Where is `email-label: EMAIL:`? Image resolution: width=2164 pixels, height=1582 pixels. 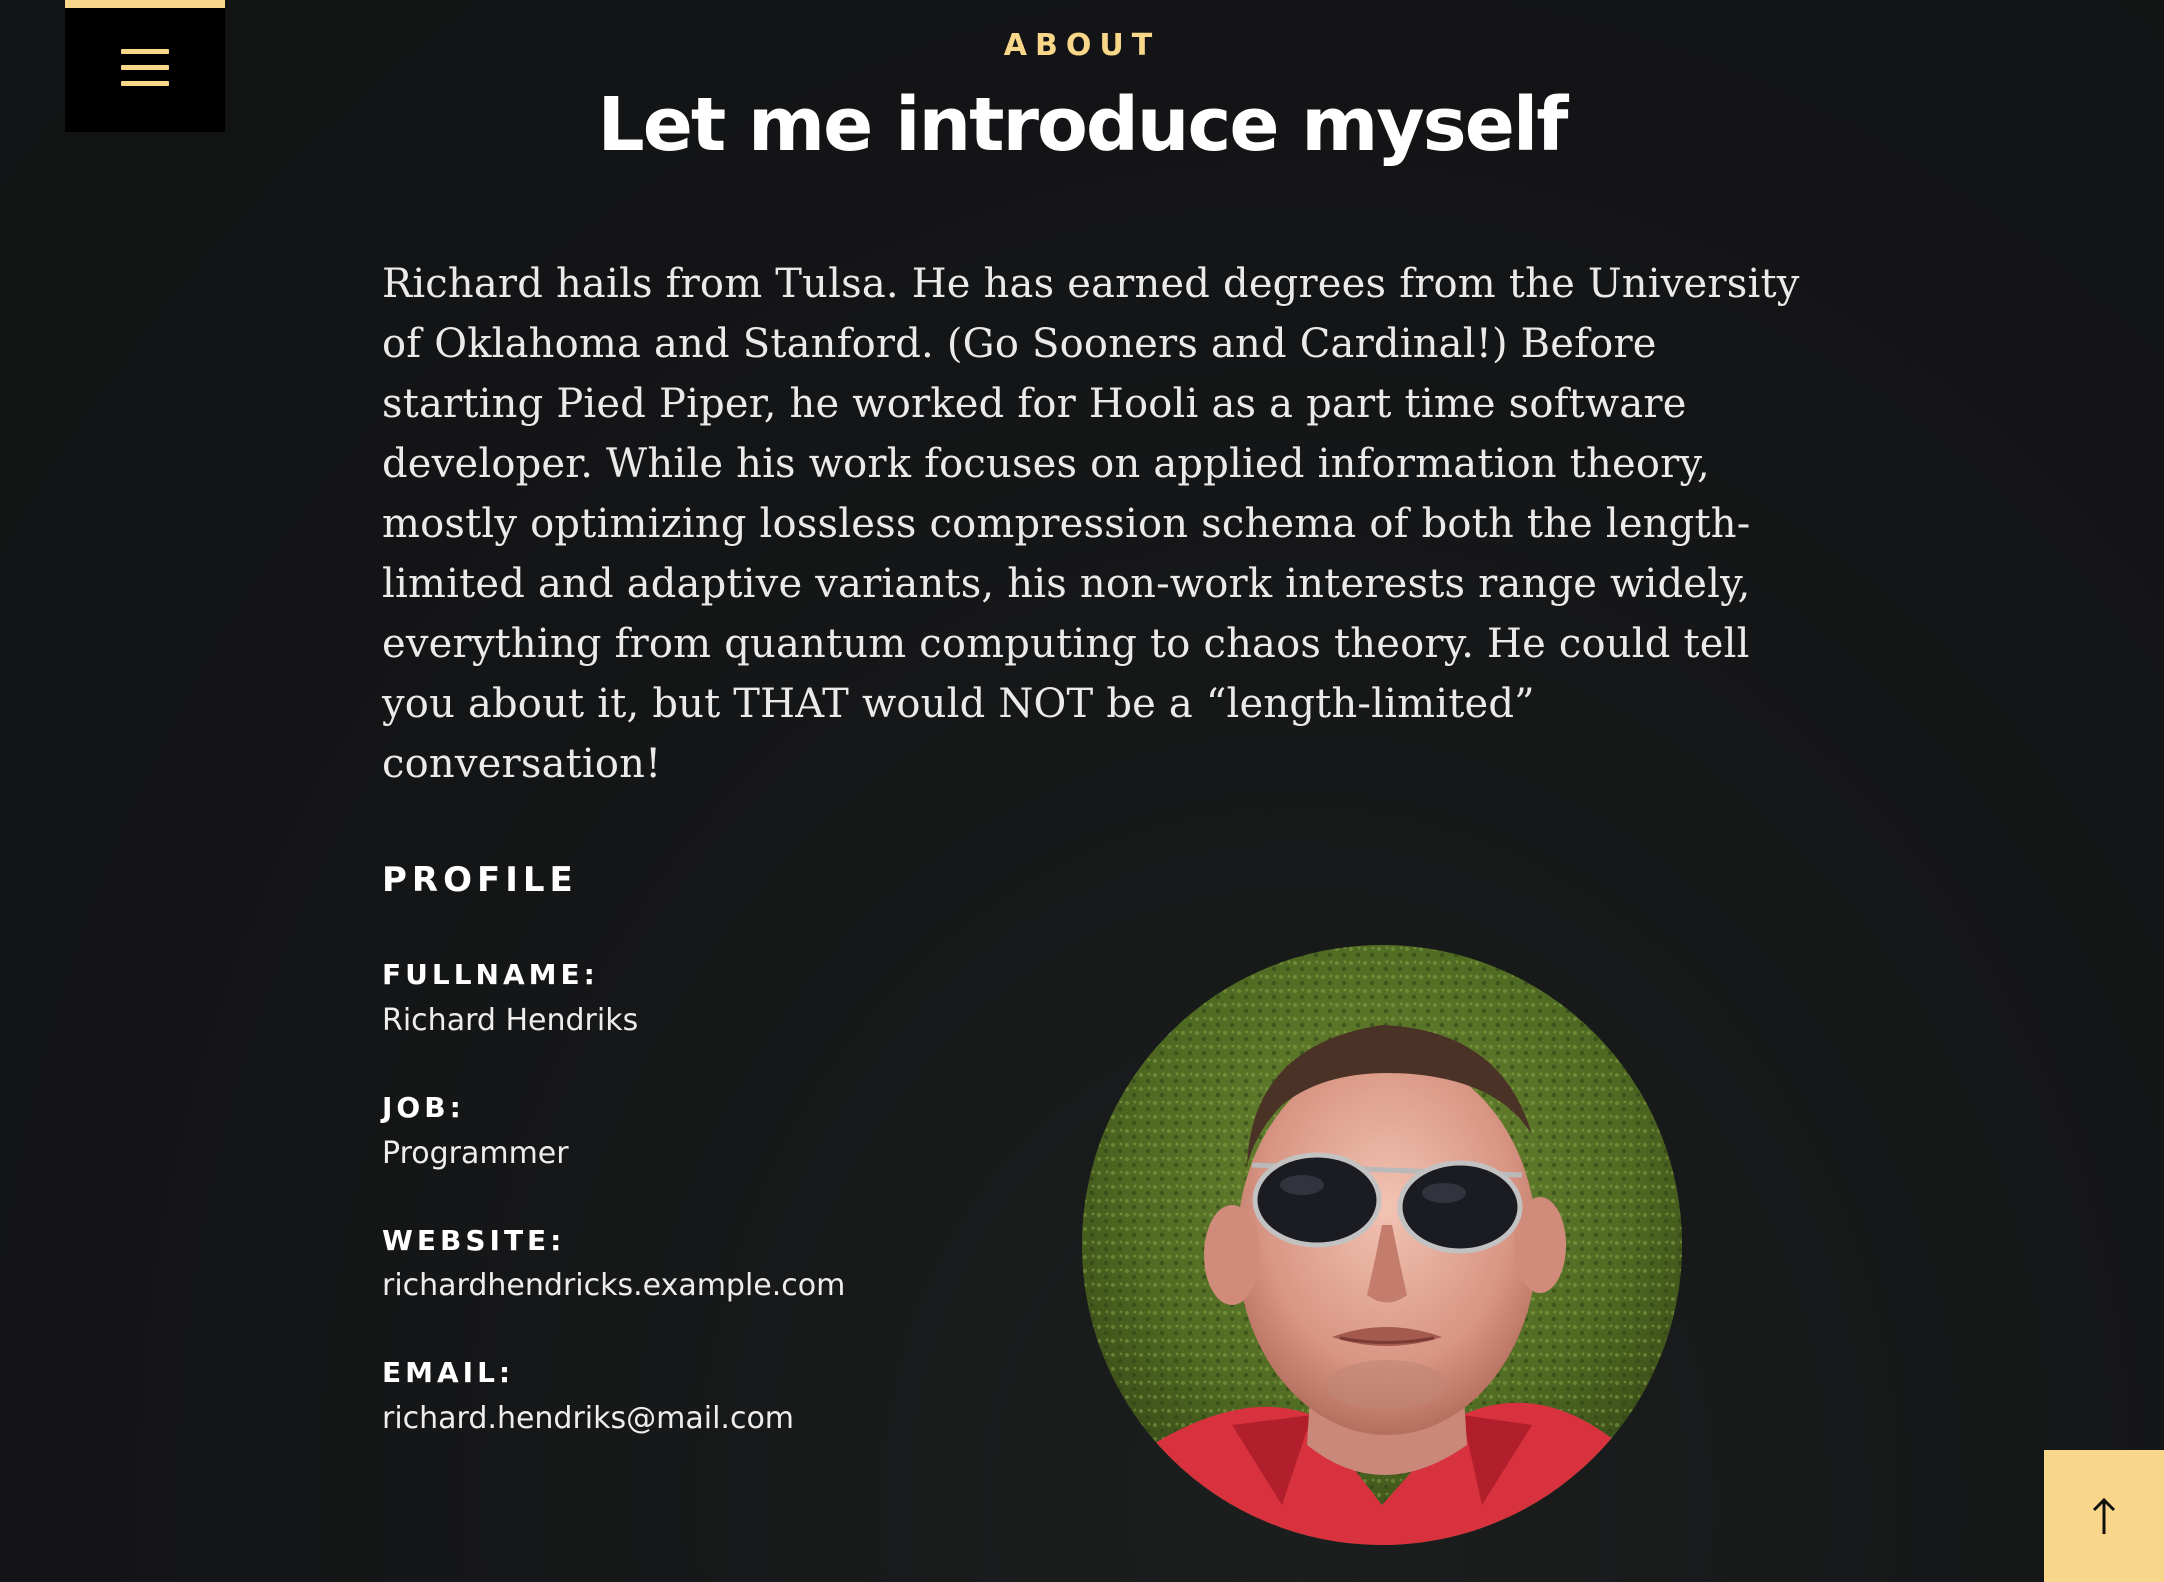 email-label: EMAIL: is located at coordinates (448, 1372).